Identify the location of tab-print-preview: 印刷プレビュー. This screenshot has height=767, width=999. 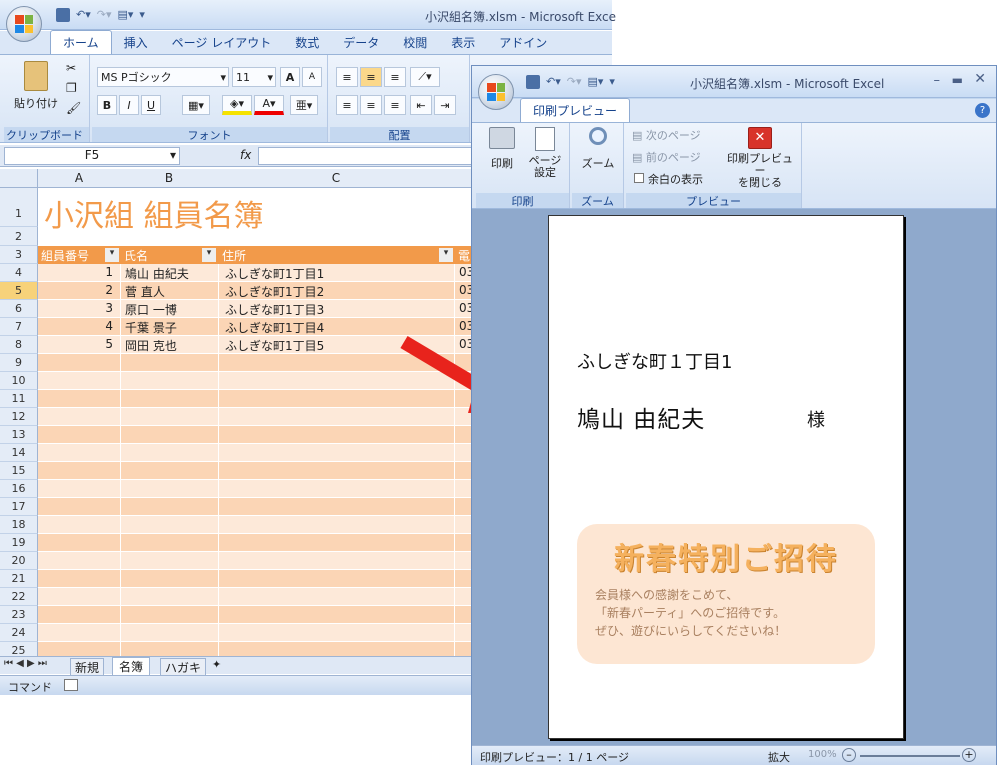
(575, 110).